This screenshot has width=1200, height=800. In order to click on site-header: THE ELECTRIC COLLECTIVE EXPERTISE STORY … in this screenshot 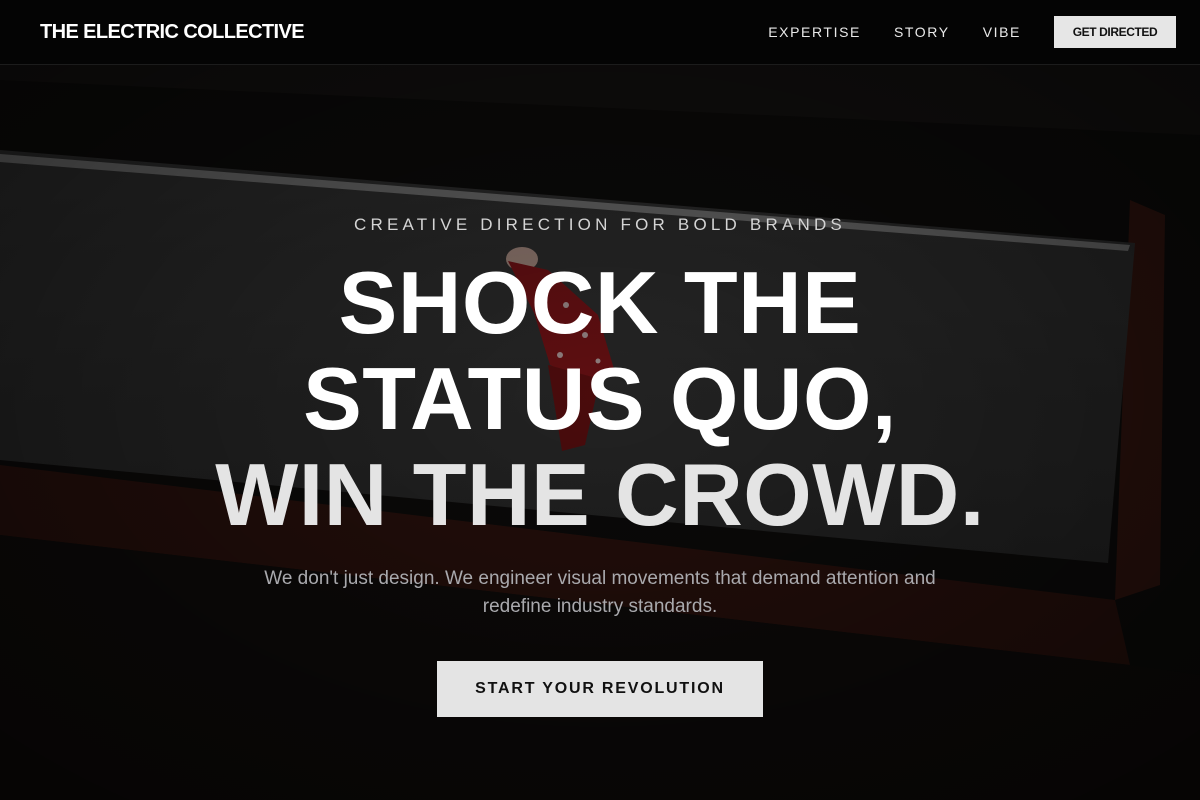, I will do `click(600, 32)`.